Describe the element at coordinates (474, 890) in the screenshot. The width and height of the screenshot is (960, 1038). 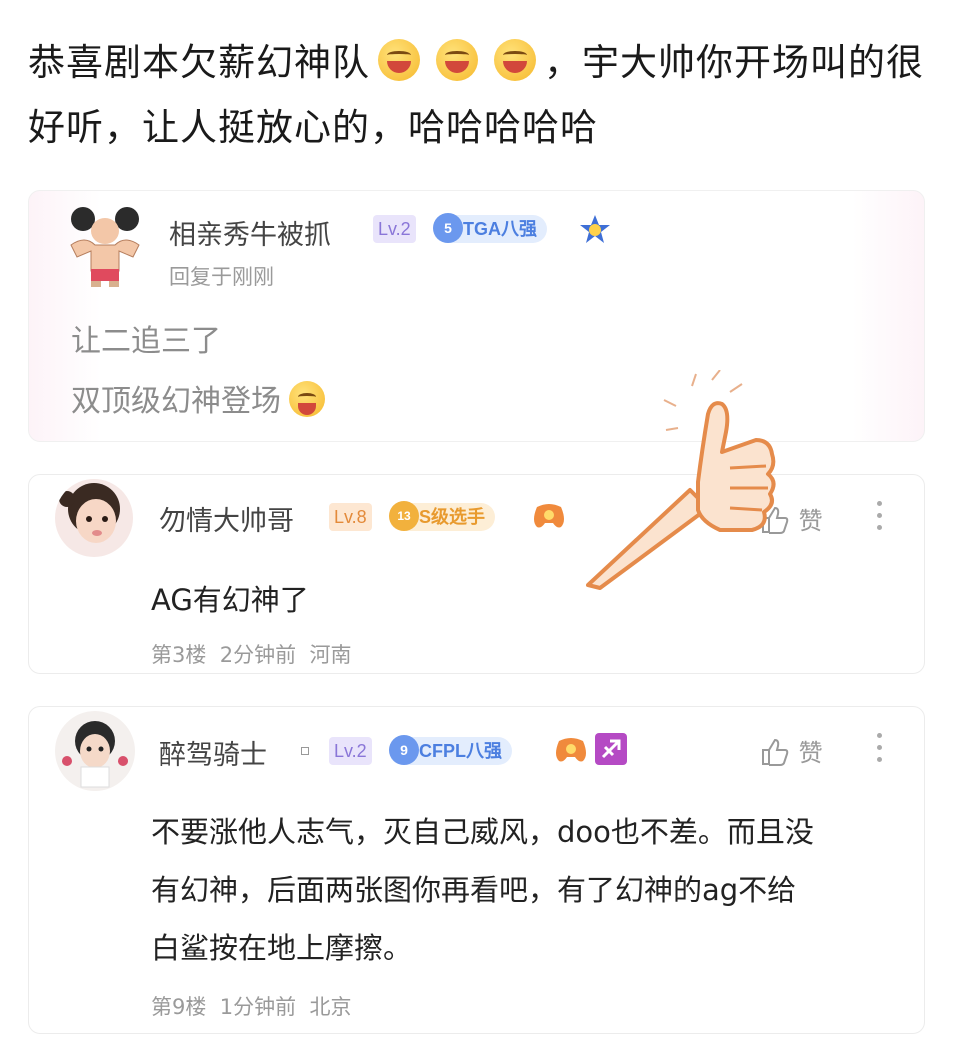
I see `comment-body-line-2: 有幻神，后面两张图你再看吧，有了幻神的ag不给` at that location.